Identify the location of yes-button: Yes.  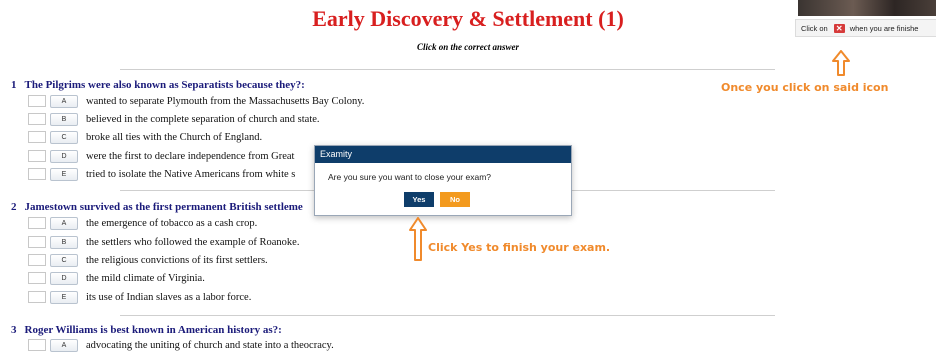
(419, 199).